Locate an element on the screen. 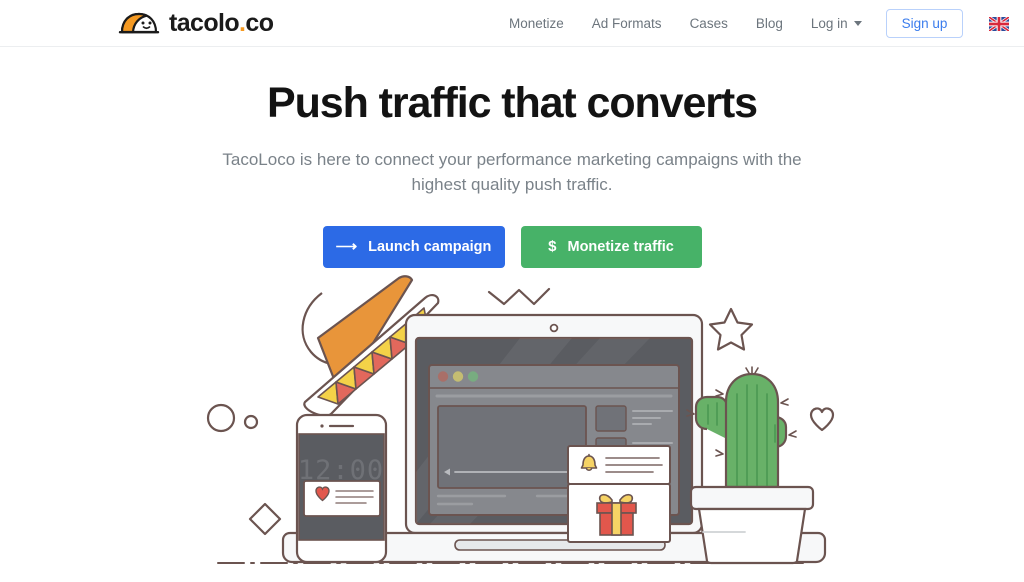 The height and width of the screenshot is (582, 1024). diamond-icon is located at coordinates (265, 519).